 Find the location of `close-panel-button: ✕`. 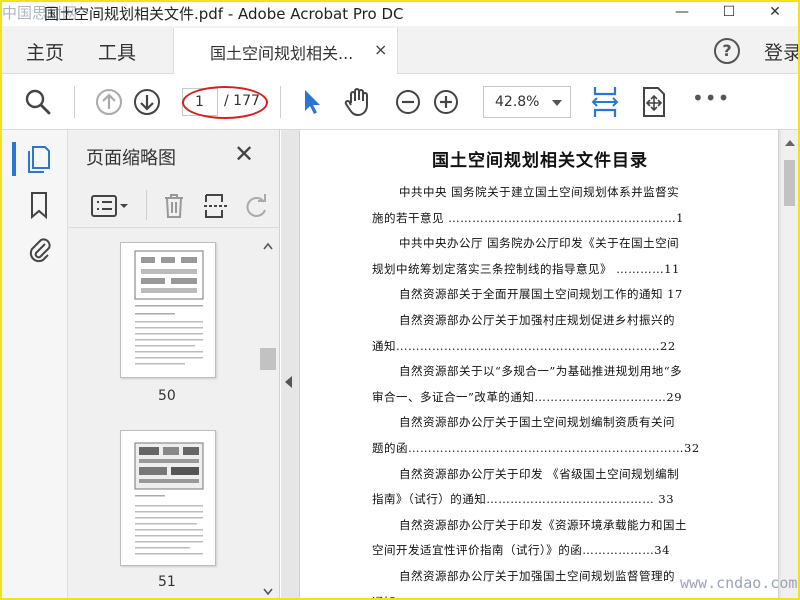

close-panel-button: ✕ is located at coordinates (244, 154).